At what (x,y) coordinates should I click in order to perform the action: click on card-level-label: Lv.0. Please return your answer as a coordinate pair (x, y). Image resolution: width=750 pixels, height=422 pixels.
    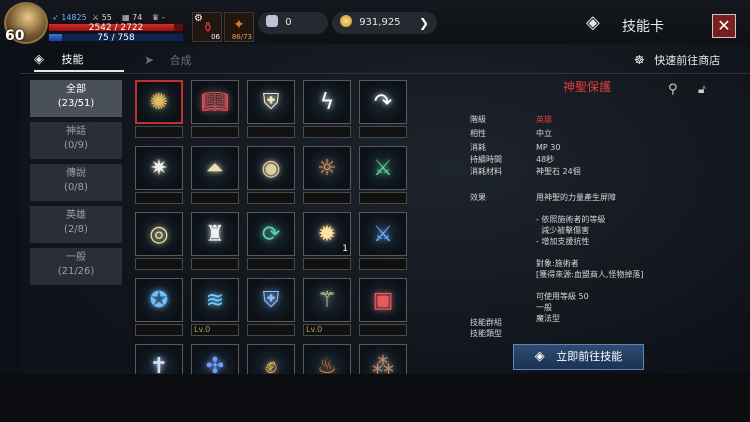
    Looking at the image, I should click on (327, 330).